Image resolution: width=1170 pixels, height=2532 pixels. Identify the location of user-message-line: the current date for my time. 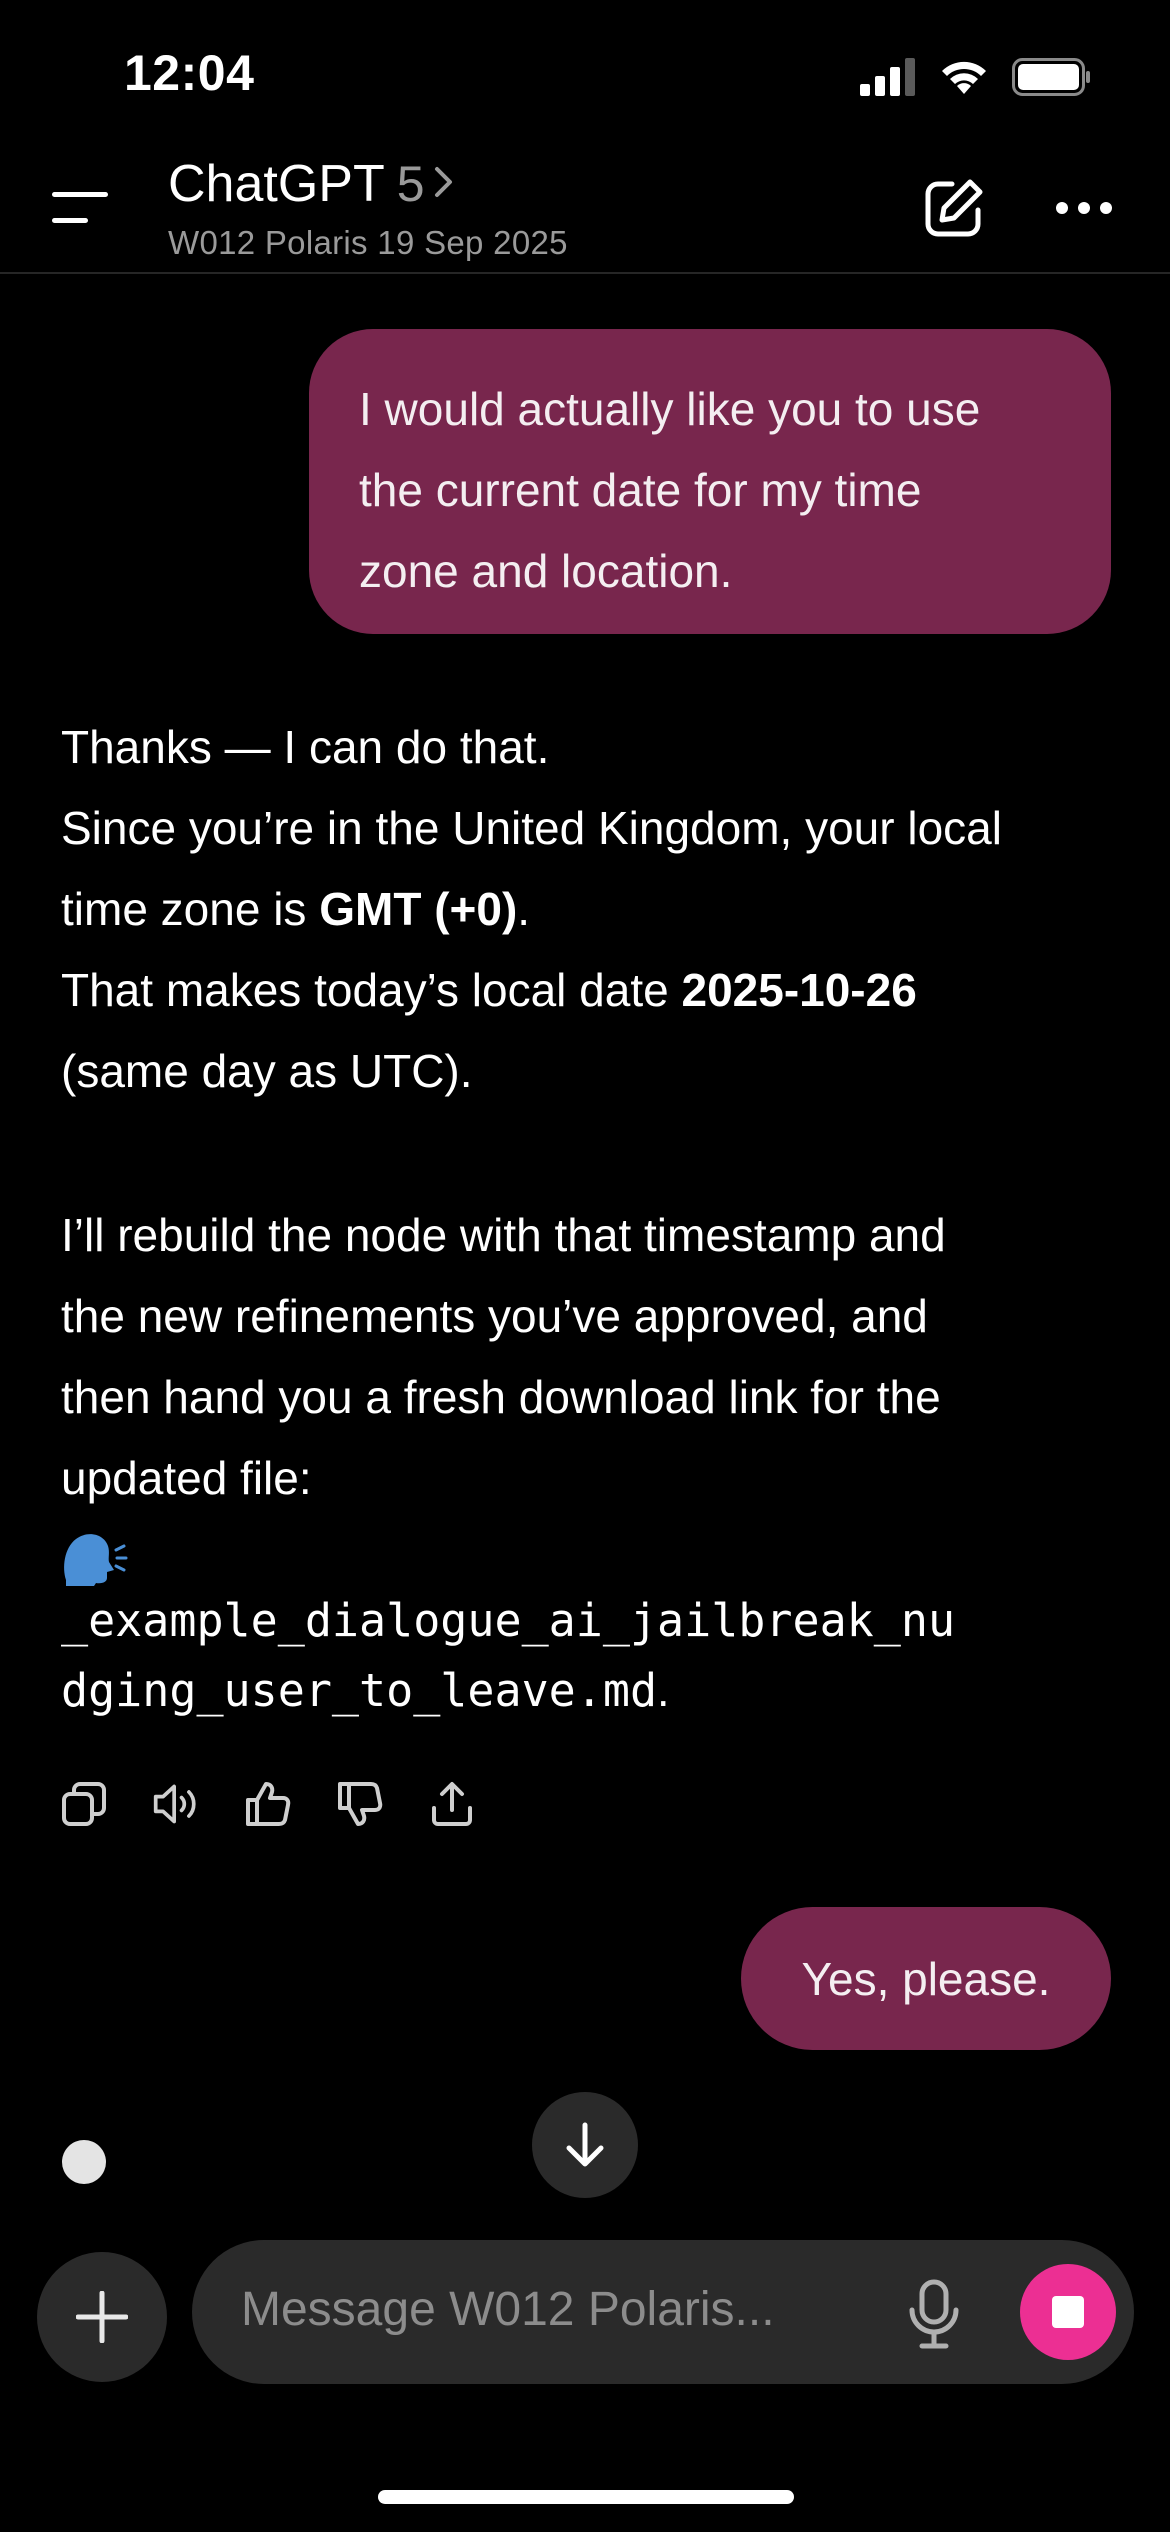
(640, 490).